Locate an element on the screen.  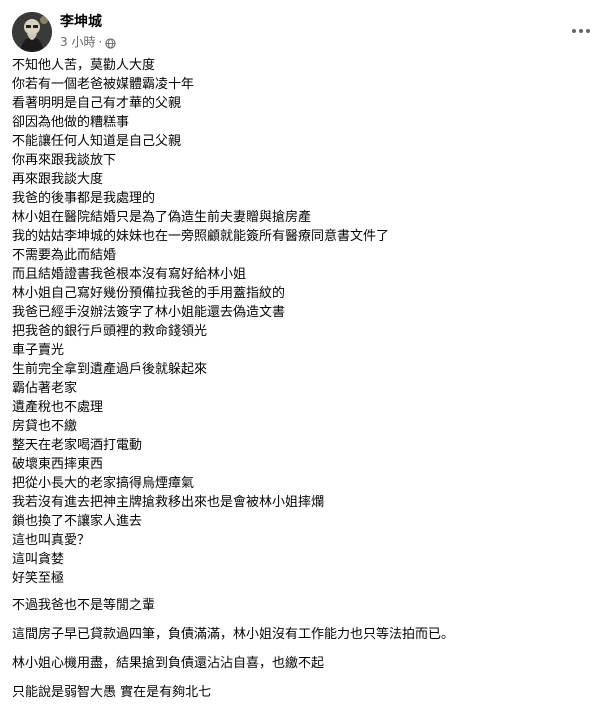
post-meta: 3 小時 · is located at coordinates (88, 42).